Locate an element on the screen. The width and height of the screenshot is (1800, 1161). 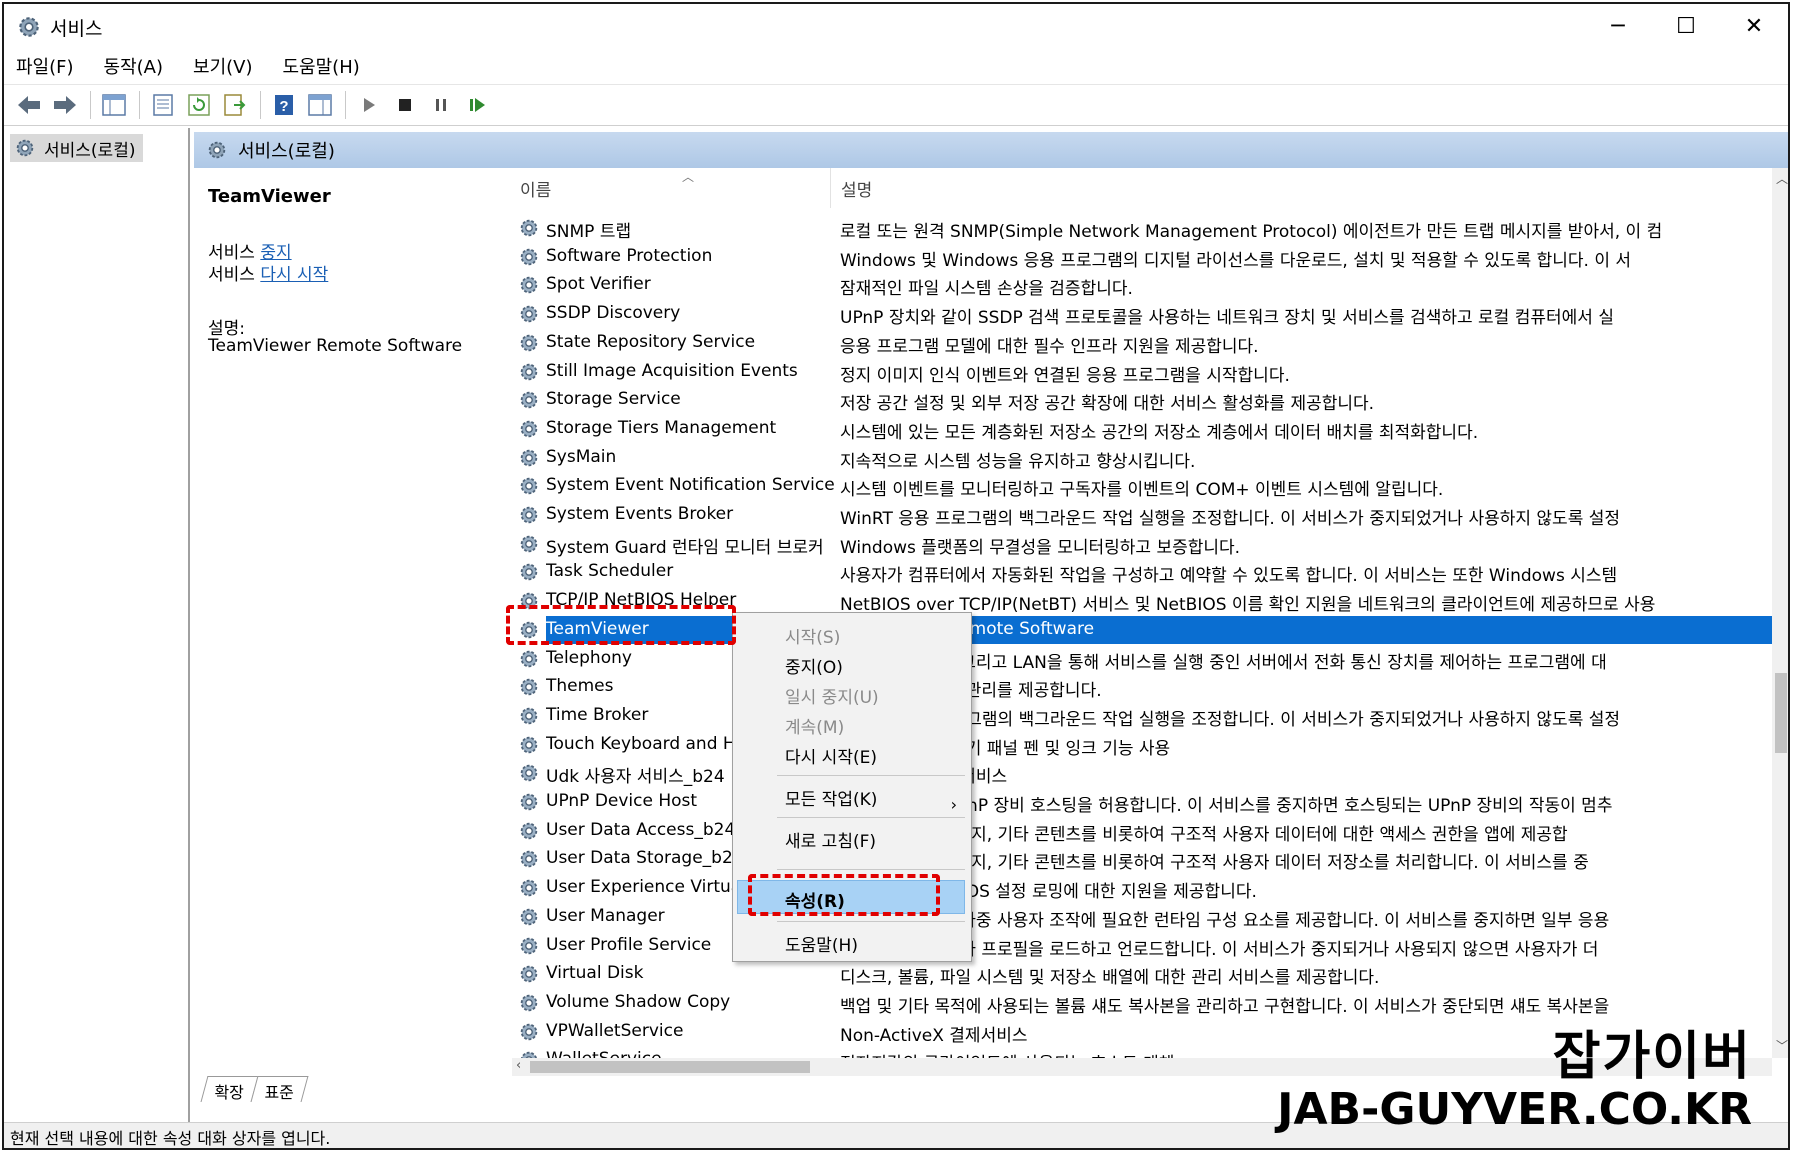
services-gear-icon is located at coordinates (29, 27).